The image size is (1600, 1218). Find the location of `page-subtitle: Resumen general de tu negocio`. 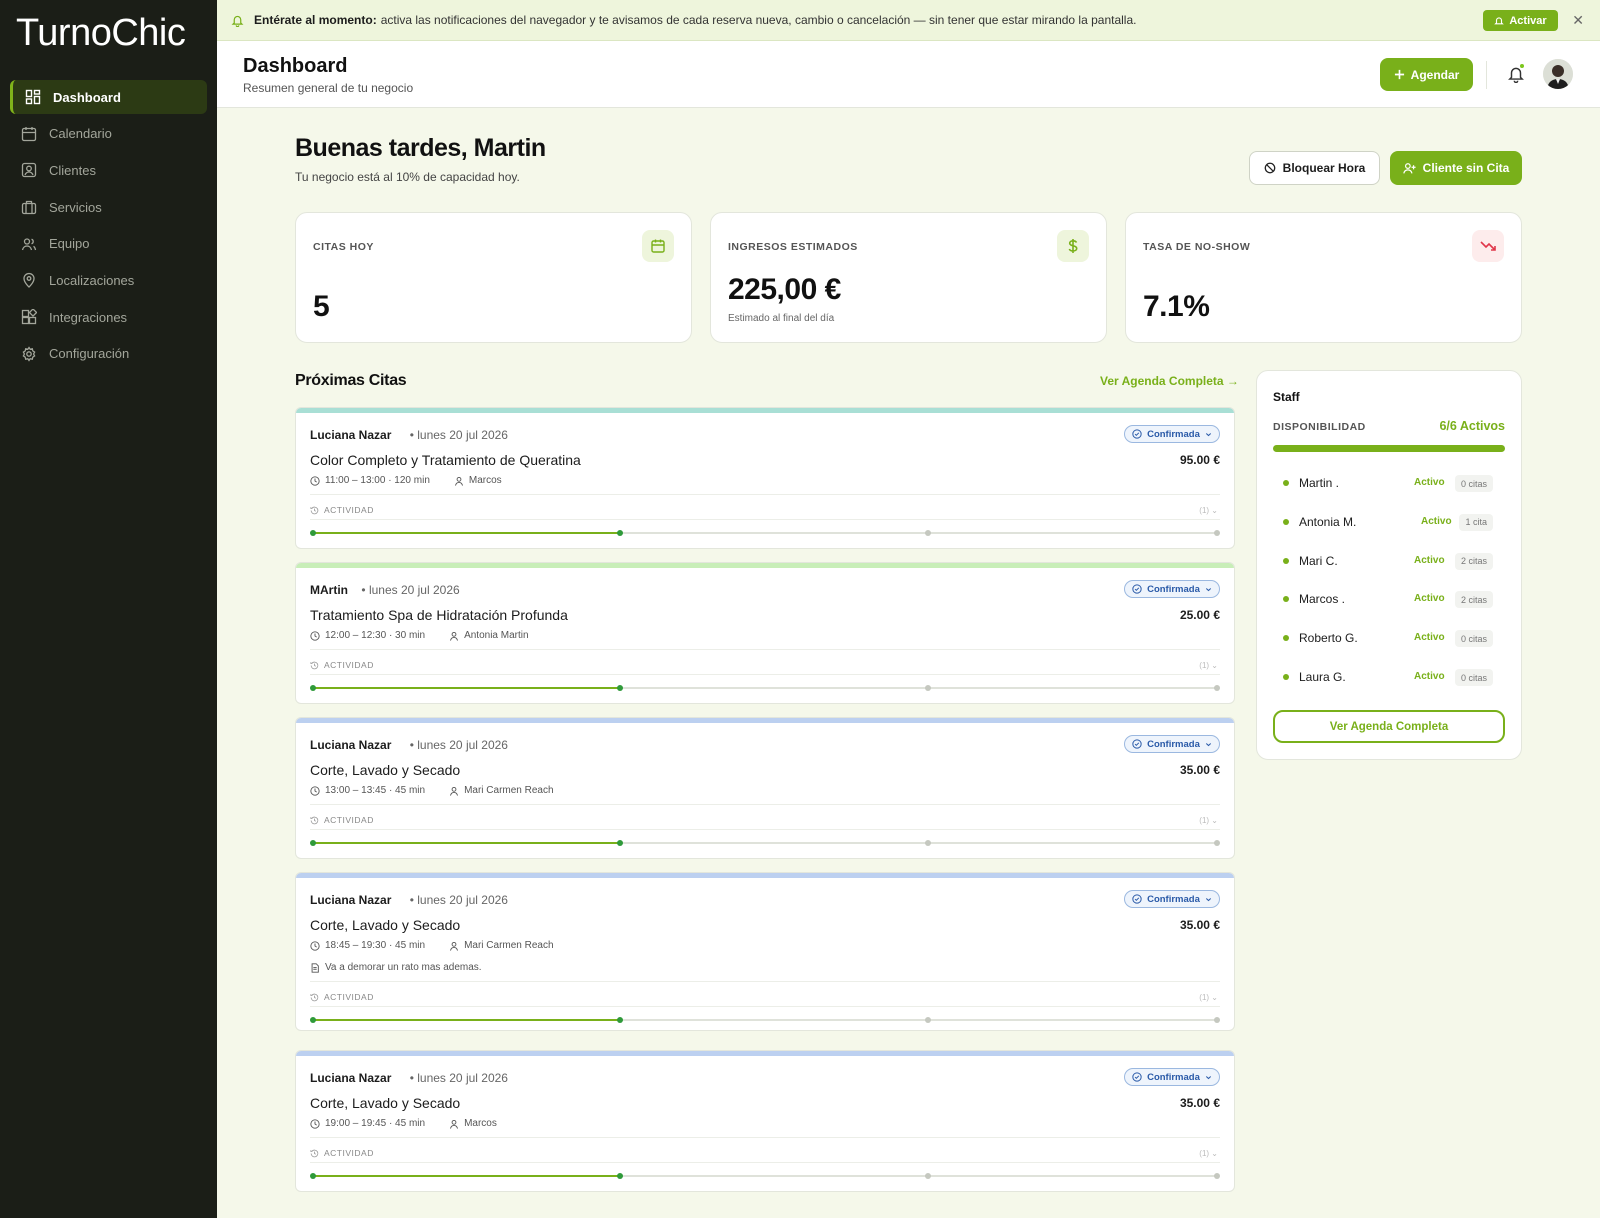

page-subtitle: Resumen general de tu negocio is located at coordinates (328, 88).